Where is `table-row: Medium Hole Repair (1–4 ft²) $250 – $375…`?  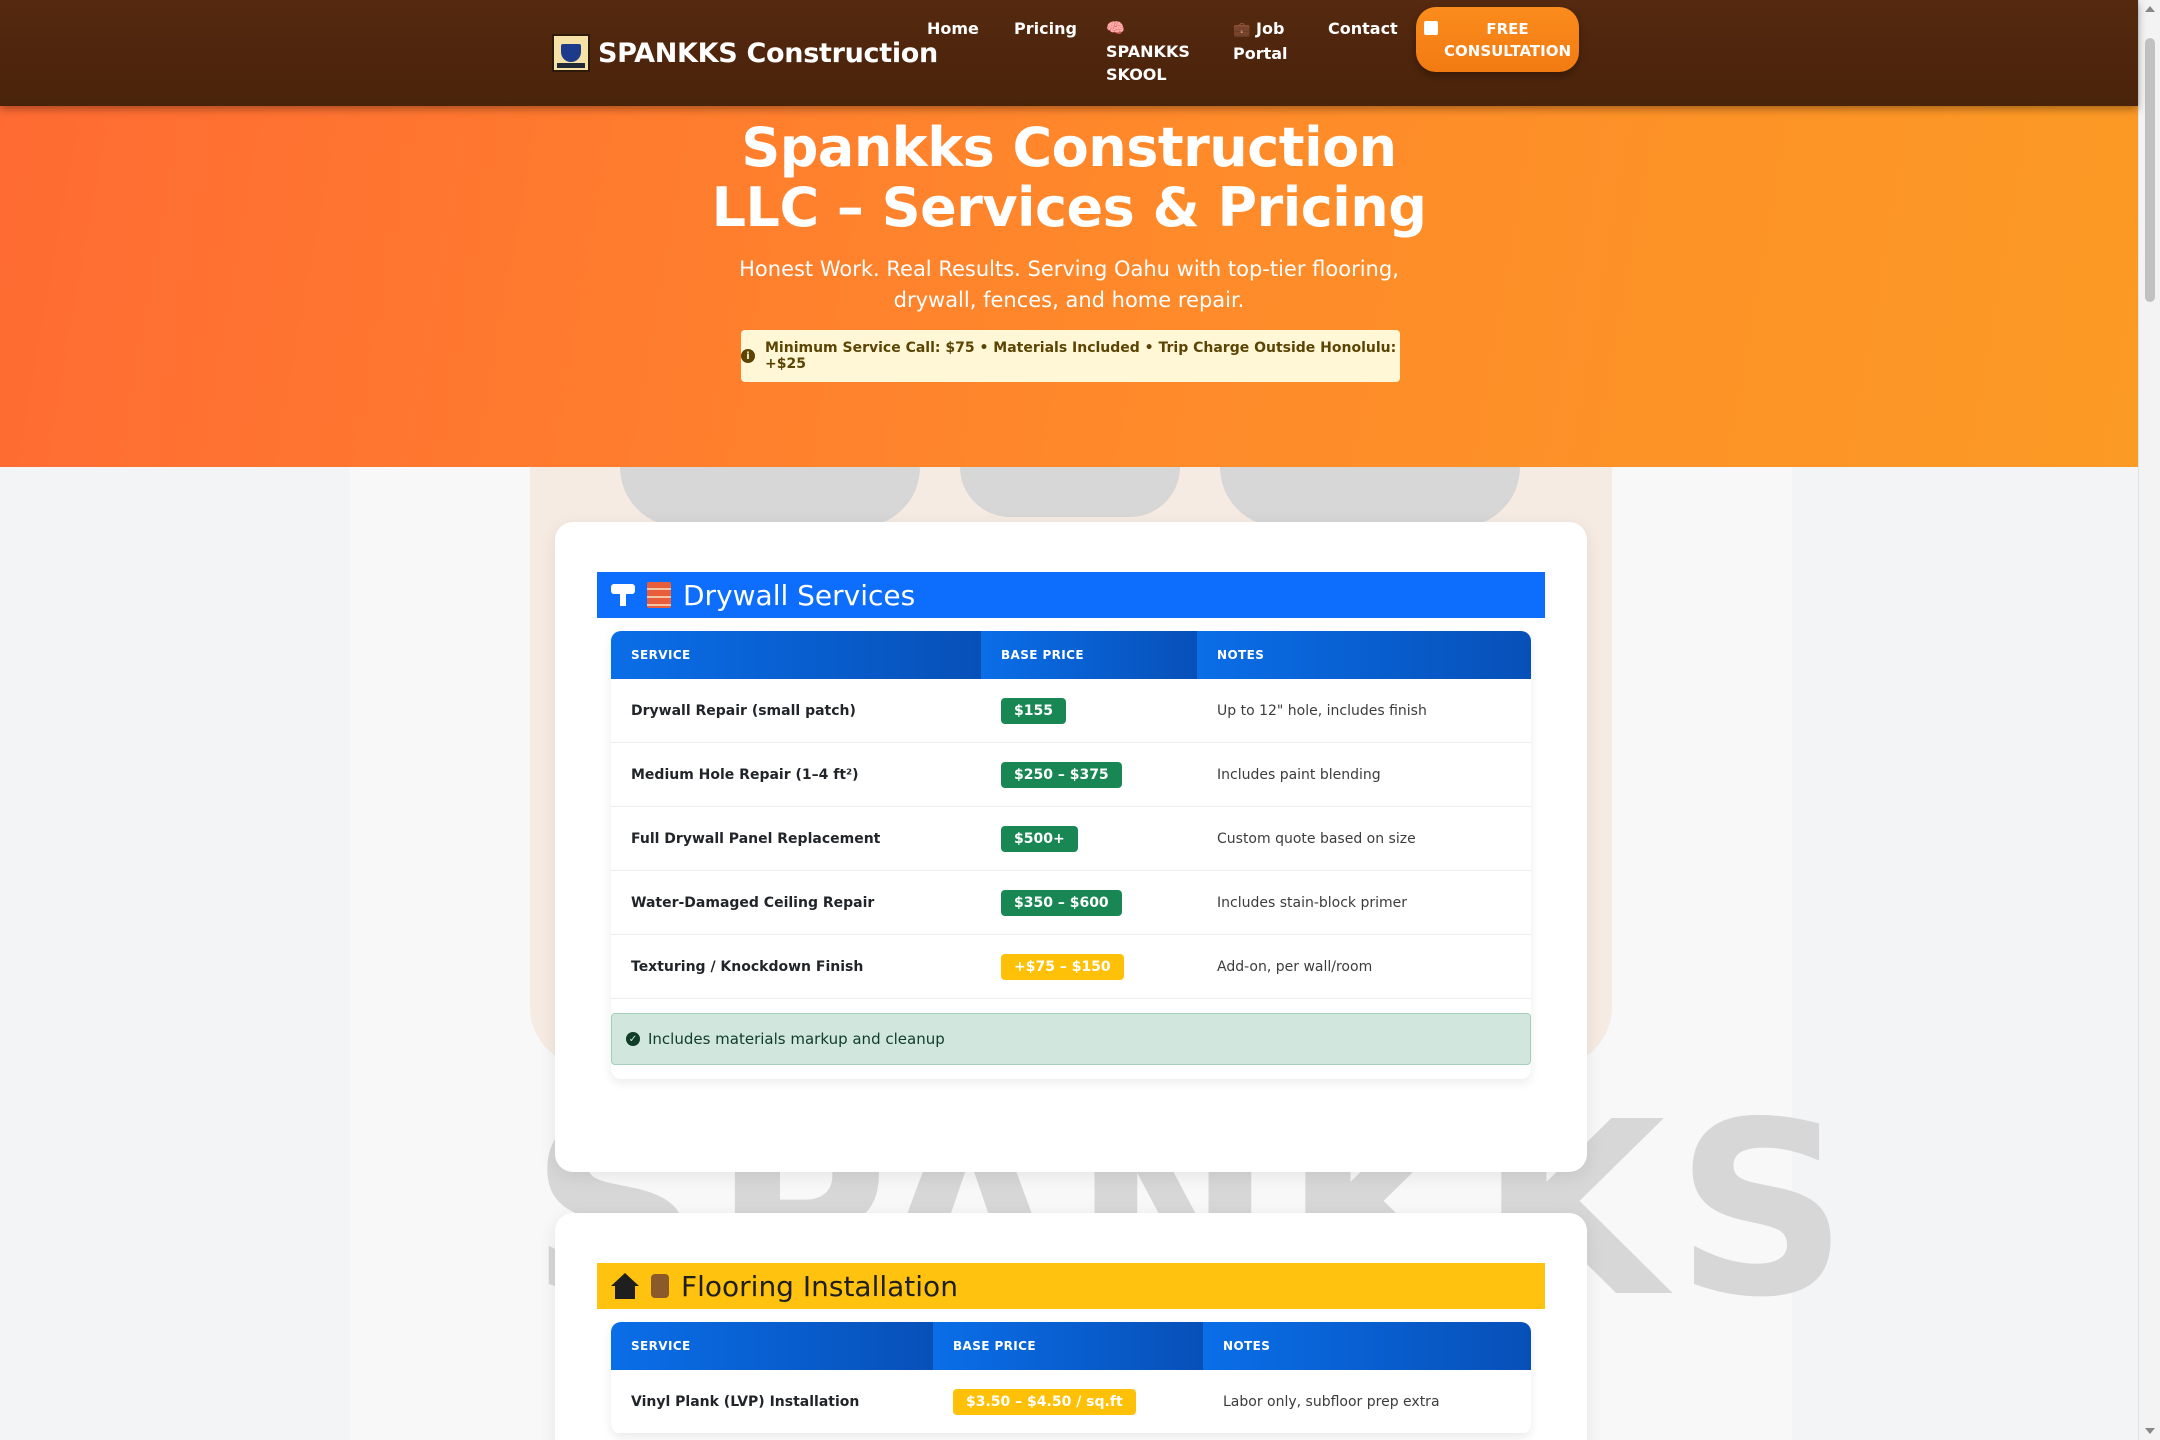 table-row: Medium Hole Repair (1–4 ft²) $250 – $375… is located at coordinates (1071, 775).